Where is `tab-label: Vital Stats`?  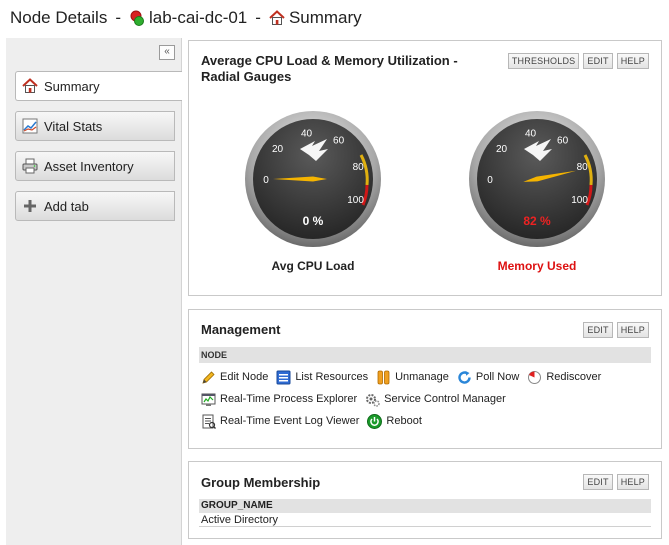 tab-label: Vital Stats is located at coordinates (73, 126).